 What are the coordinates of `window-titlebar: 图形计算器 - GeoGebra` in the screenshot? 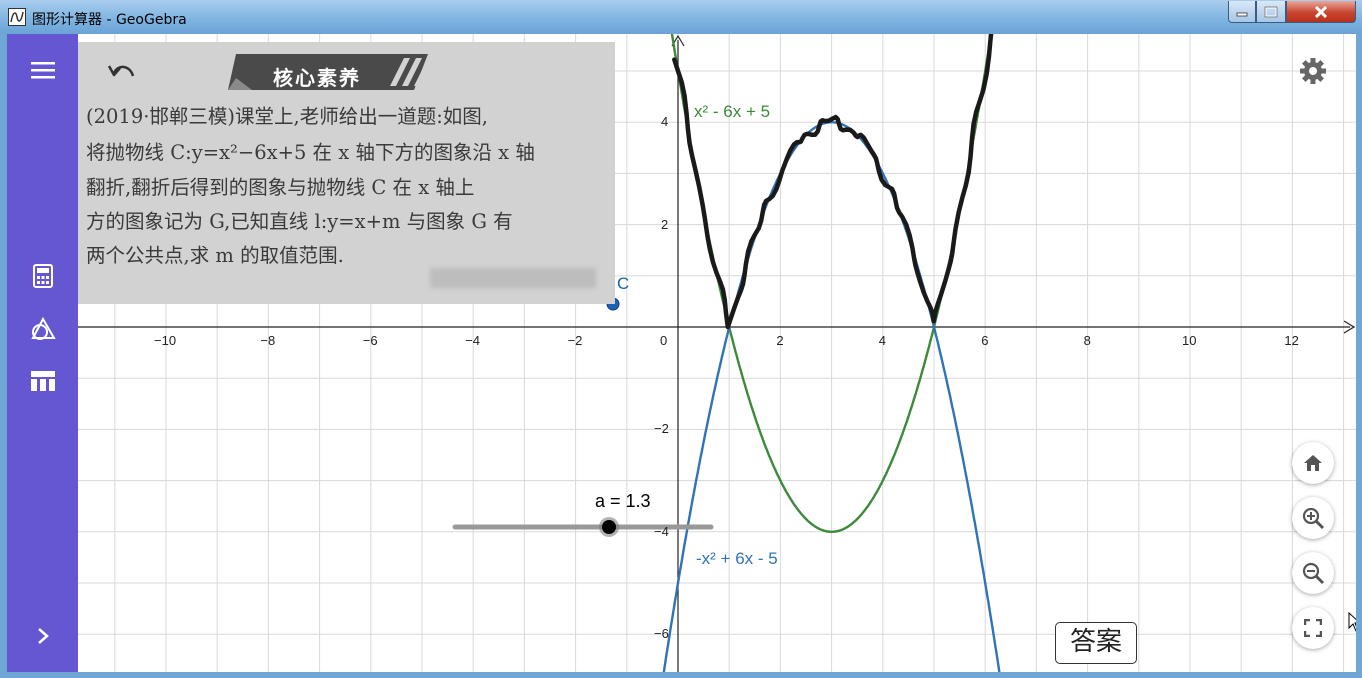 It's located at (681, 17).